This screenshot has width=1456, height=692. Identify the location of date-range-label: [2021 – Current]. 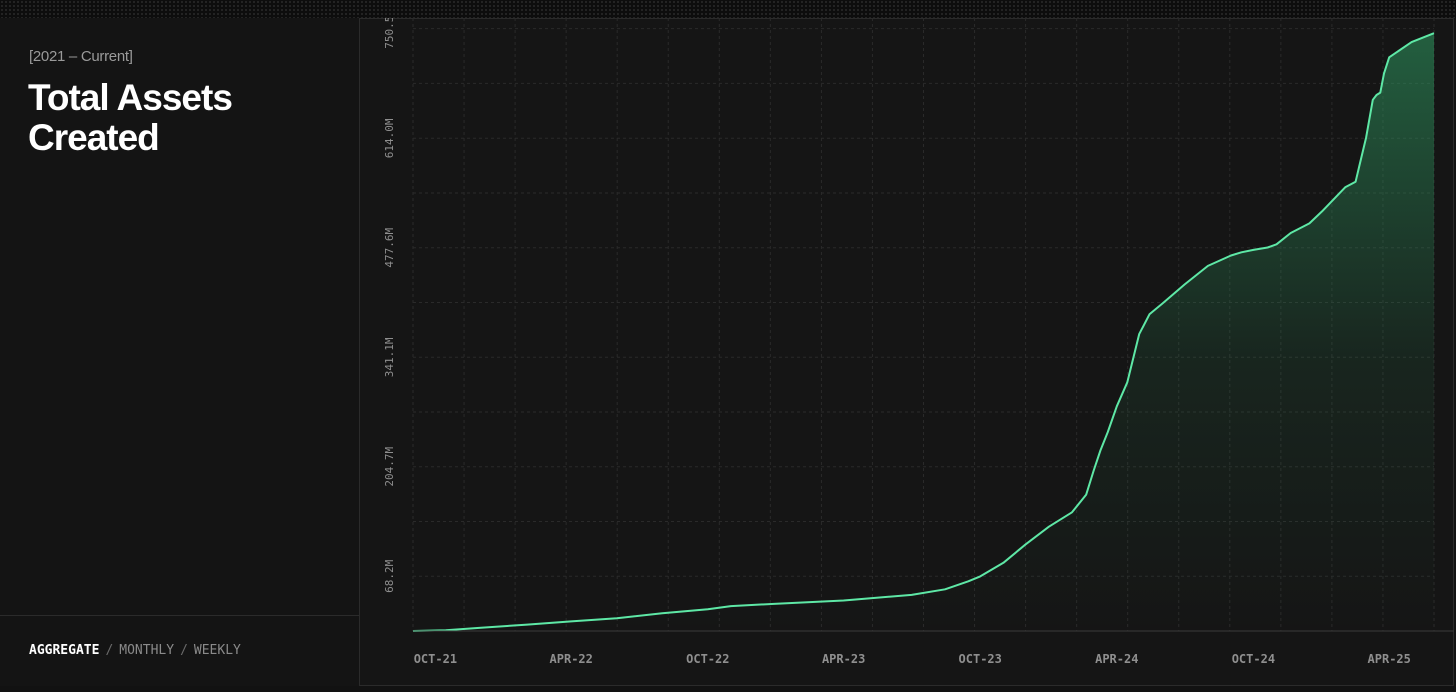
(81, 56).